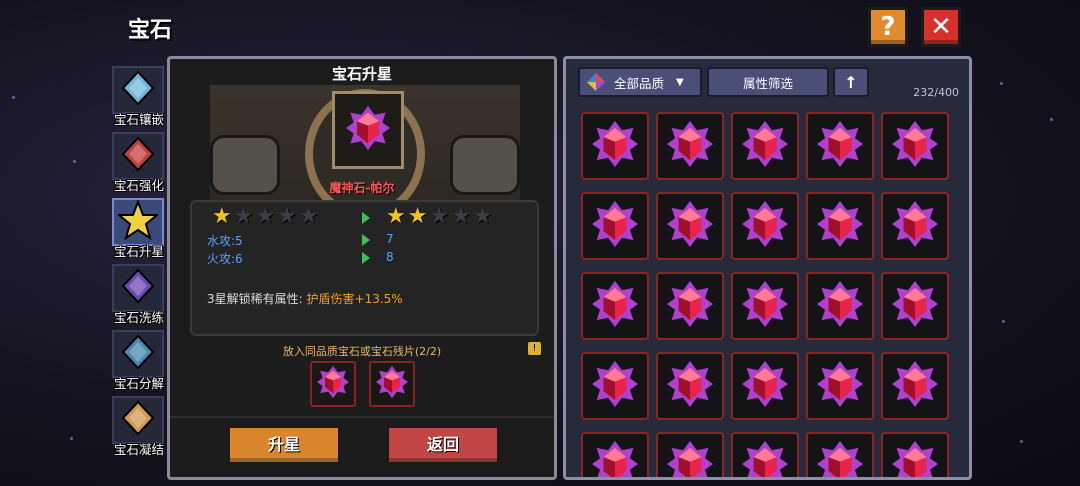 This screenshot has width=1080, height=486. I want to click on target-gem-slot, so click(368, 130).